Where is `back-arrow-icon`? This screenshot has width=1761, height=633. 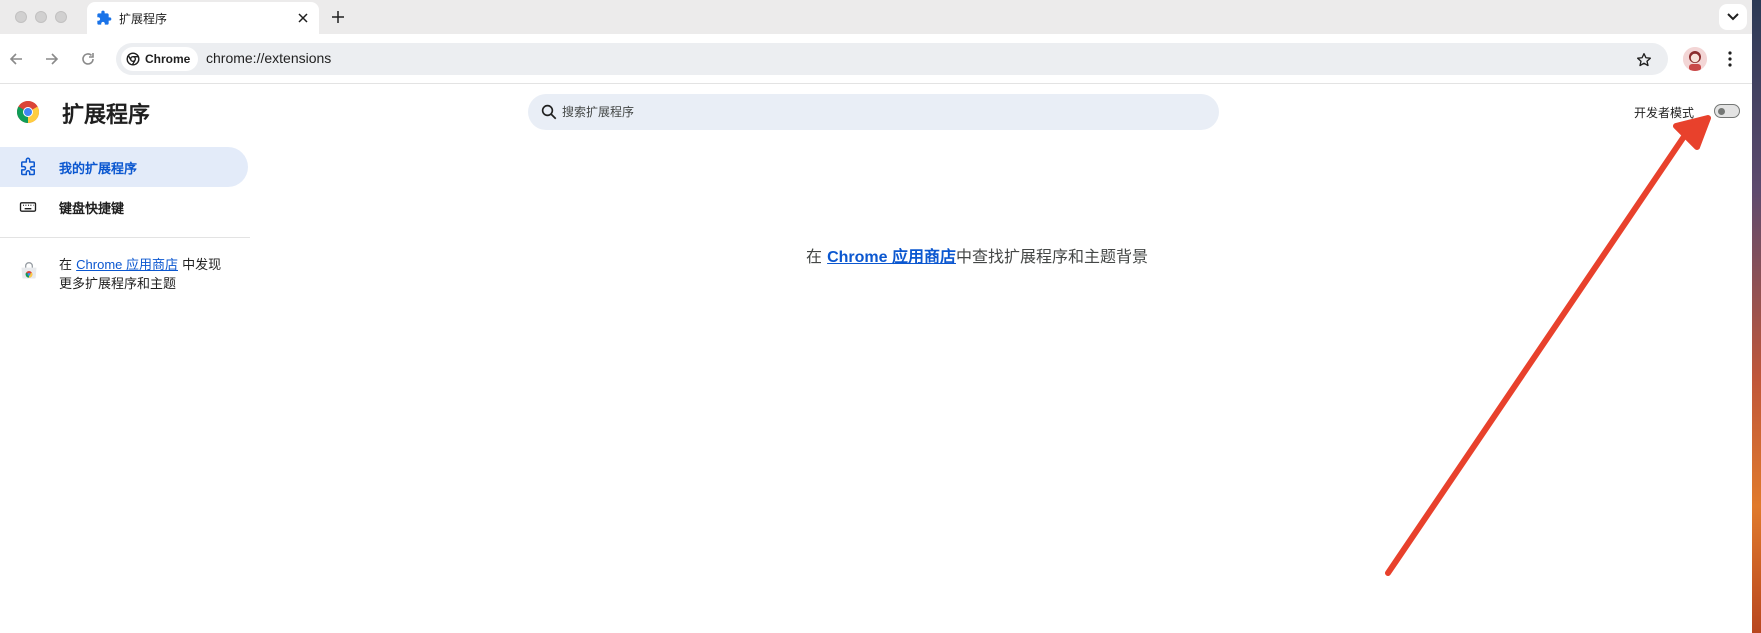 back-arrow-icon is located at coordinates (16, 59).